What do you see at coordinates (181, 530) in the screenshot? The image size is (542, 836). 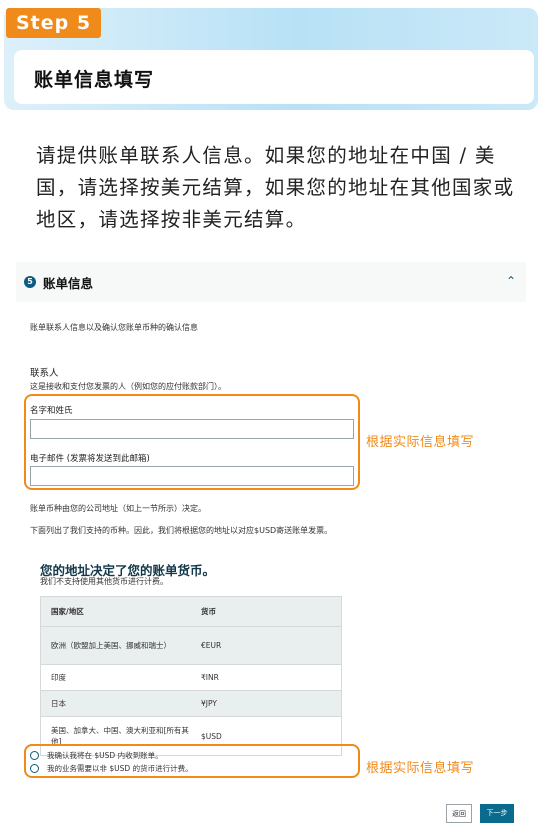 I see `currency-note-2: 下面列出了我们支持的币种。因此，我们将根据您的地址以对应$USD寄送账单发票。` at bounding box center [181, 530].